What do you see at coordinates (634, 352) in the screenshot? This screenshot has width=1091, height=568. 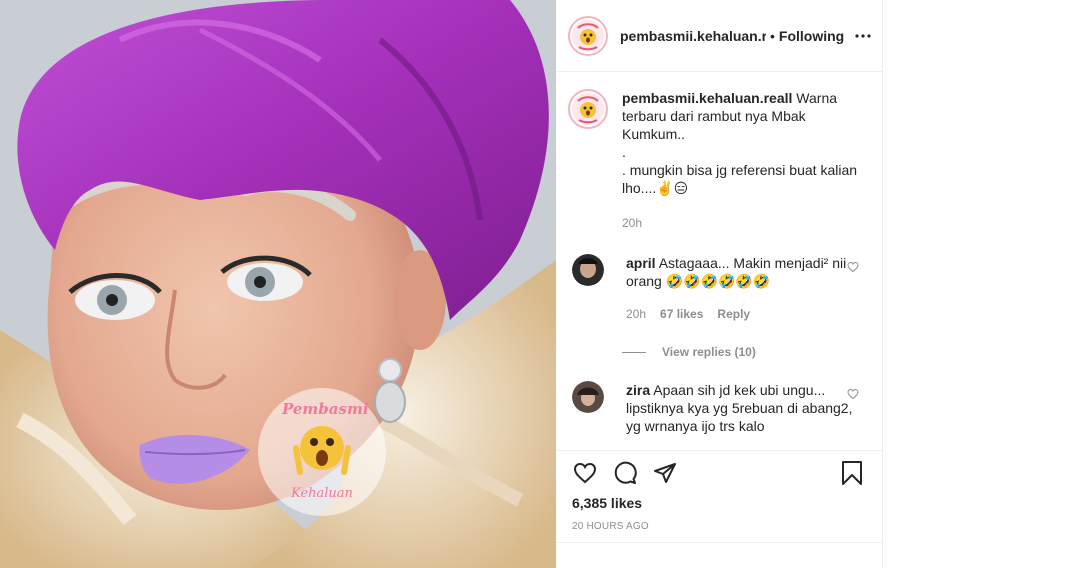 I see `replies-divider-line` at bounding box center [634, 352].